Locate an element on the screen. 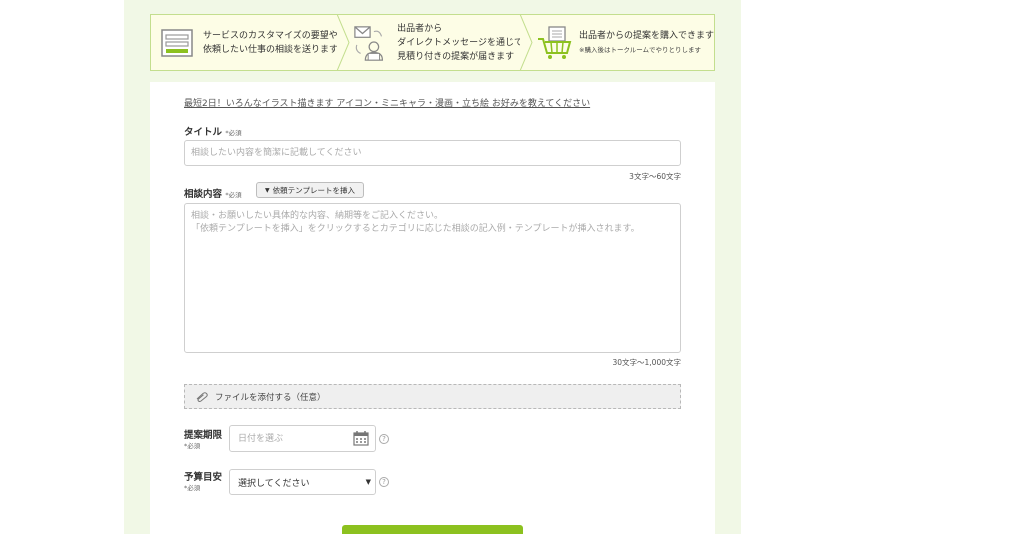 This screenshot has height=534, width=1024. budget-required-mark: *必須 is located at coordinates (192, 488).